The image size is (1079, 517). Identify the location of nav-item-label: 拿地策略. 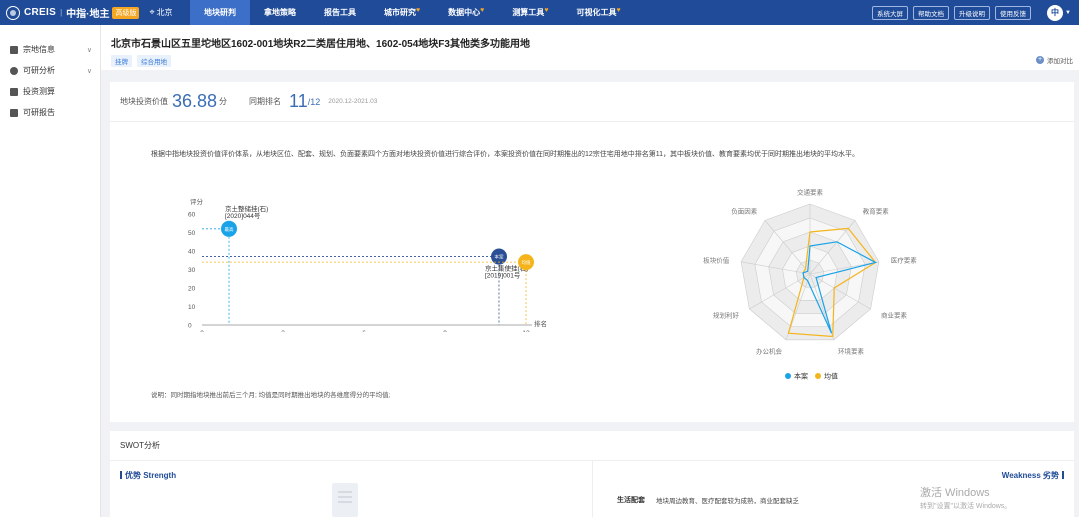
(280, 12).